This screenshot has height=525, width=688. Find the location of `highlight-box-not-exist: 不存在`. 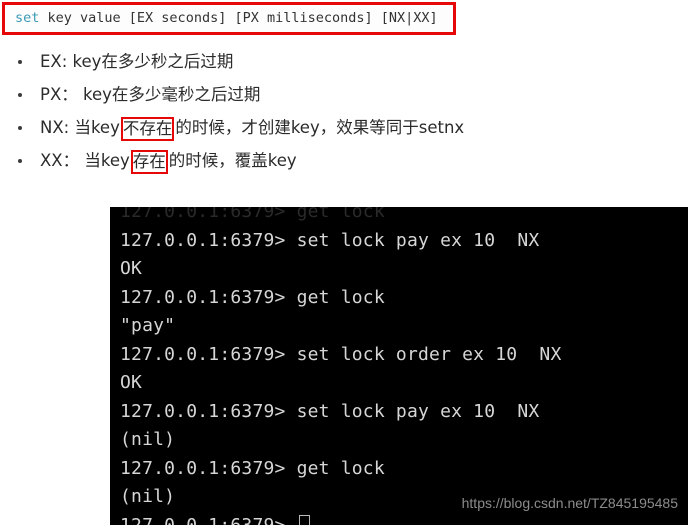

highlight-box-not-exist: 不存在 is located at coordinates (147, 129).